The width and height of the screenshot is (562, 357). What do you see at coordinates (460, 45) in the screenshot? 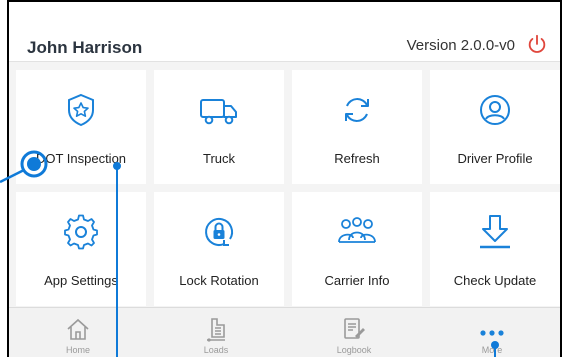
I see `version-label: Version 2.0.0-v0` at bounding box center [460, 45].